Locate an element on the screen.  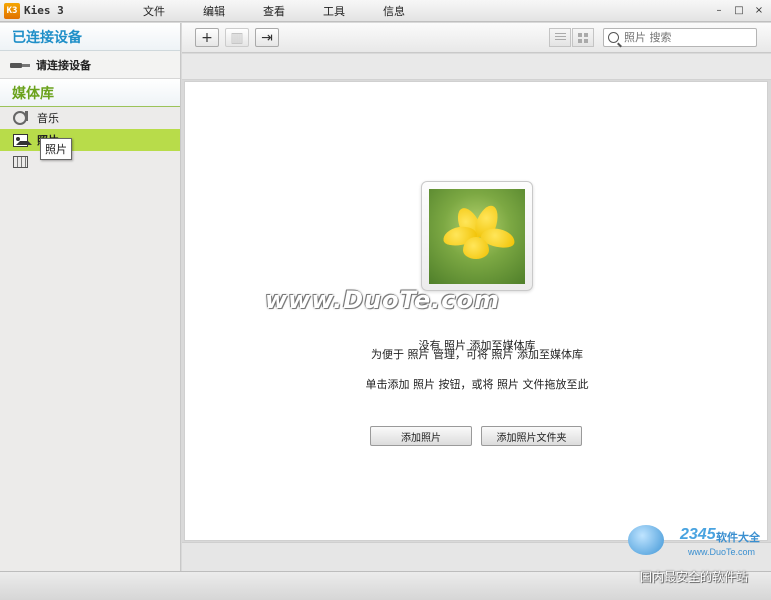
menu-tools: 工具 is located at coordinates (334, 11).